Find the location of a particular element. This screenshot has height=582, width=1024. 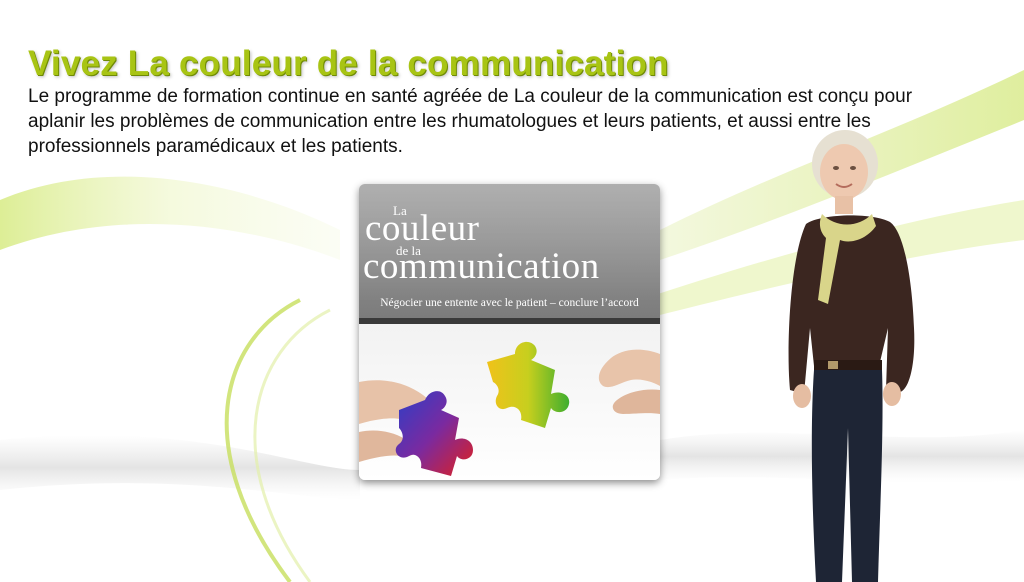

page-title: Vivez La couleur de la communication is located at coordinates (348, 63).